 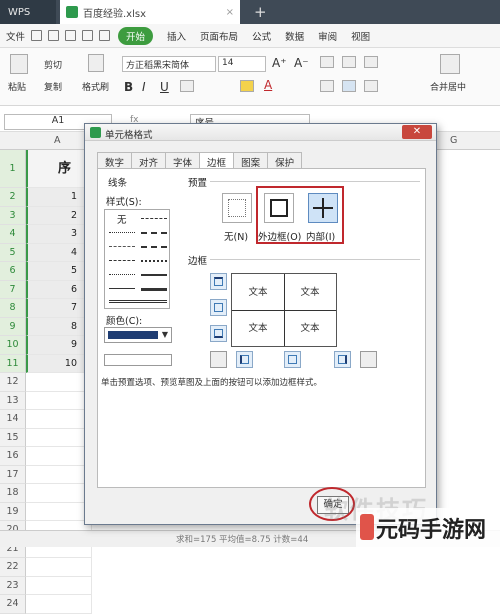 What do you see at coordinates (13, 567) in the screenshot?
I see `row-header: 22` at bounding box center [13, 567].